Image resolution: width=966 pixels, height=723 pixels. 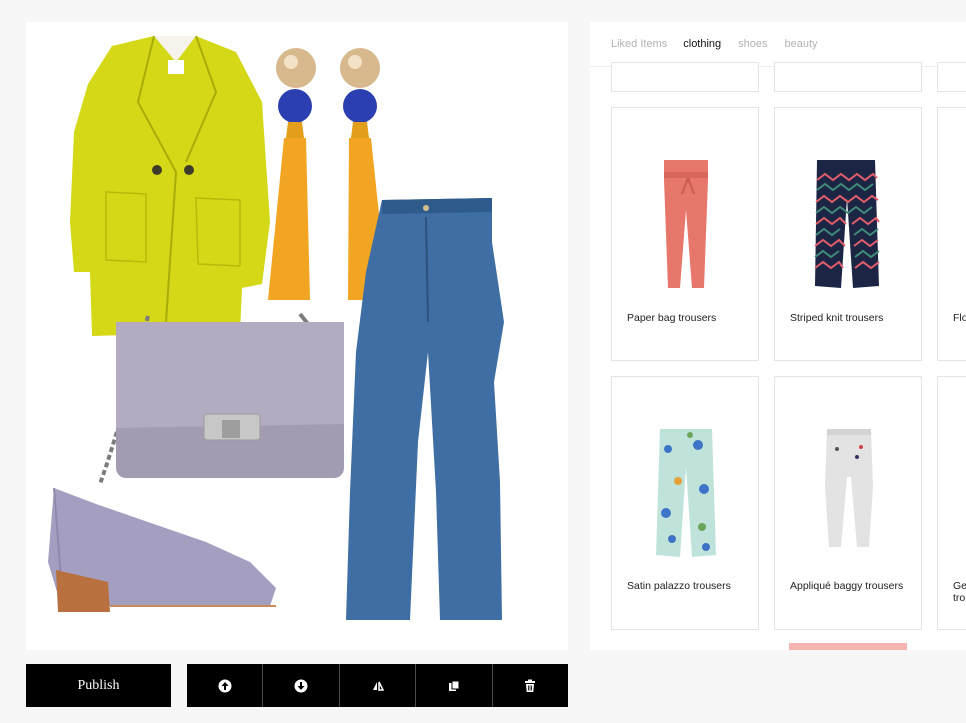 I want to click on category-tabs: Liked Items clothing shoes beauty, so click(x=778, y=44).